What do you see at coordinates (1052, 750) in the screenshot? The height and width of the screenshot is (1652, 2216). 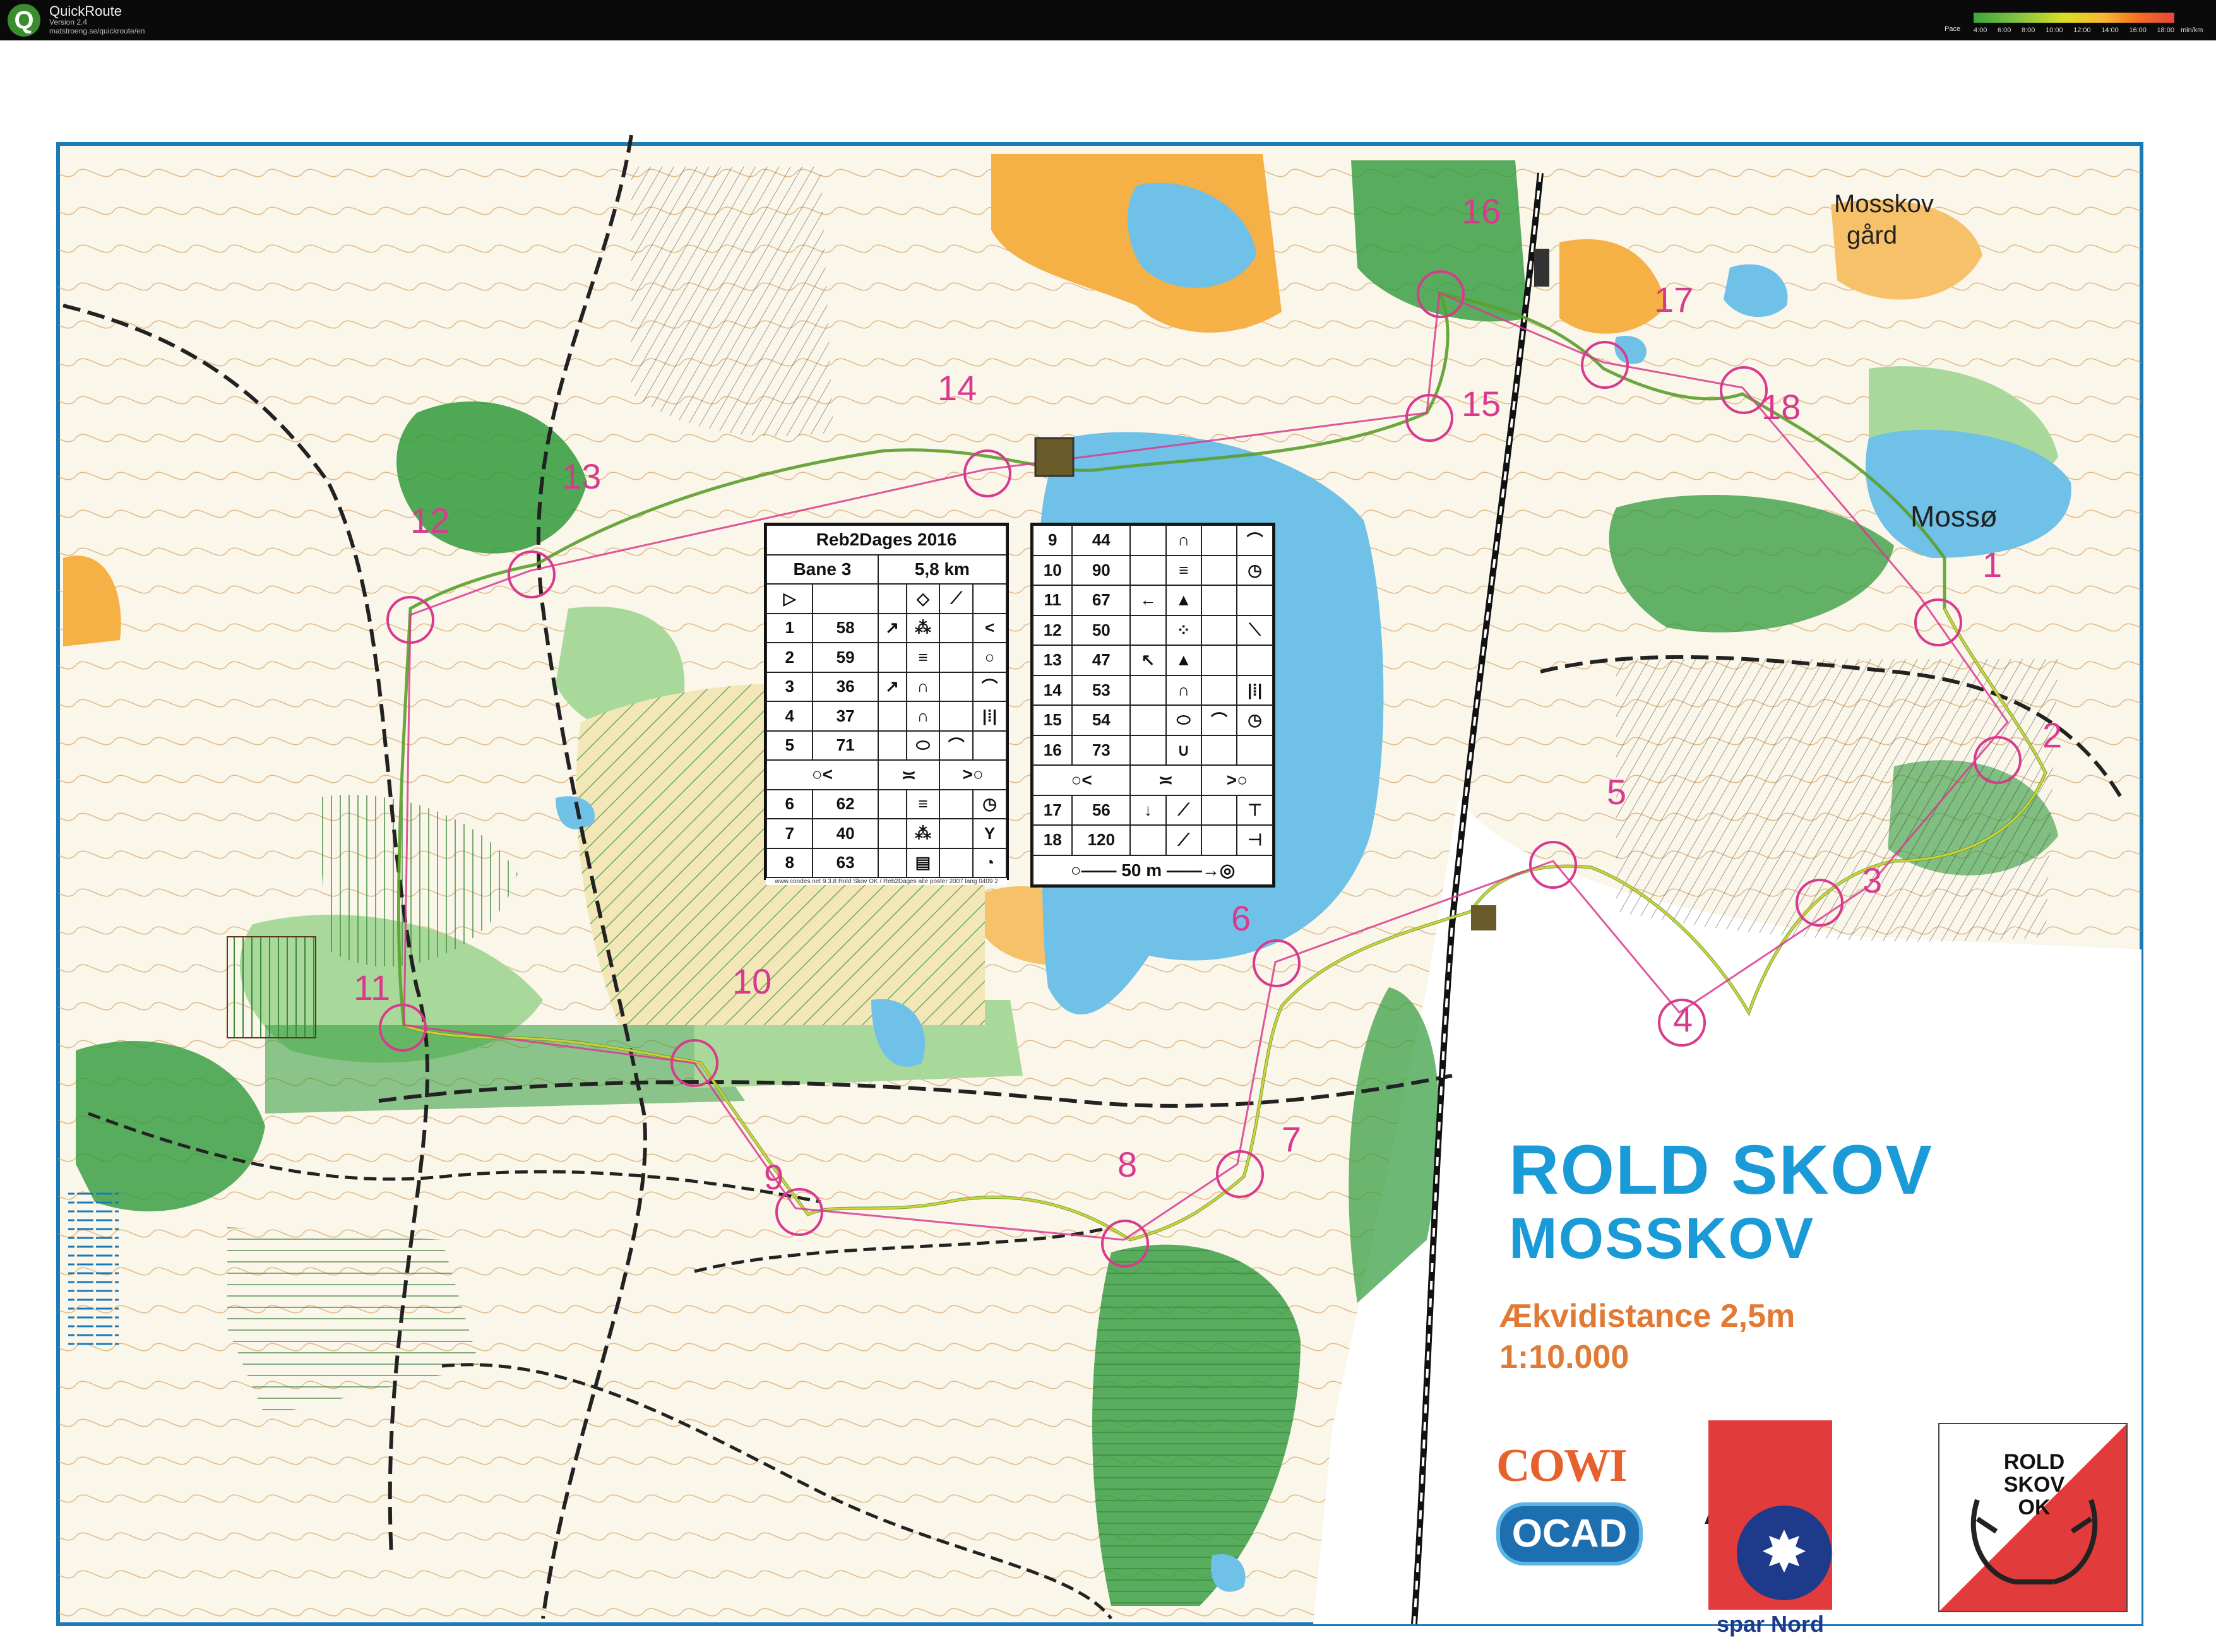 I see `cd-control-no: 16` at bounding box center [1052, 750].